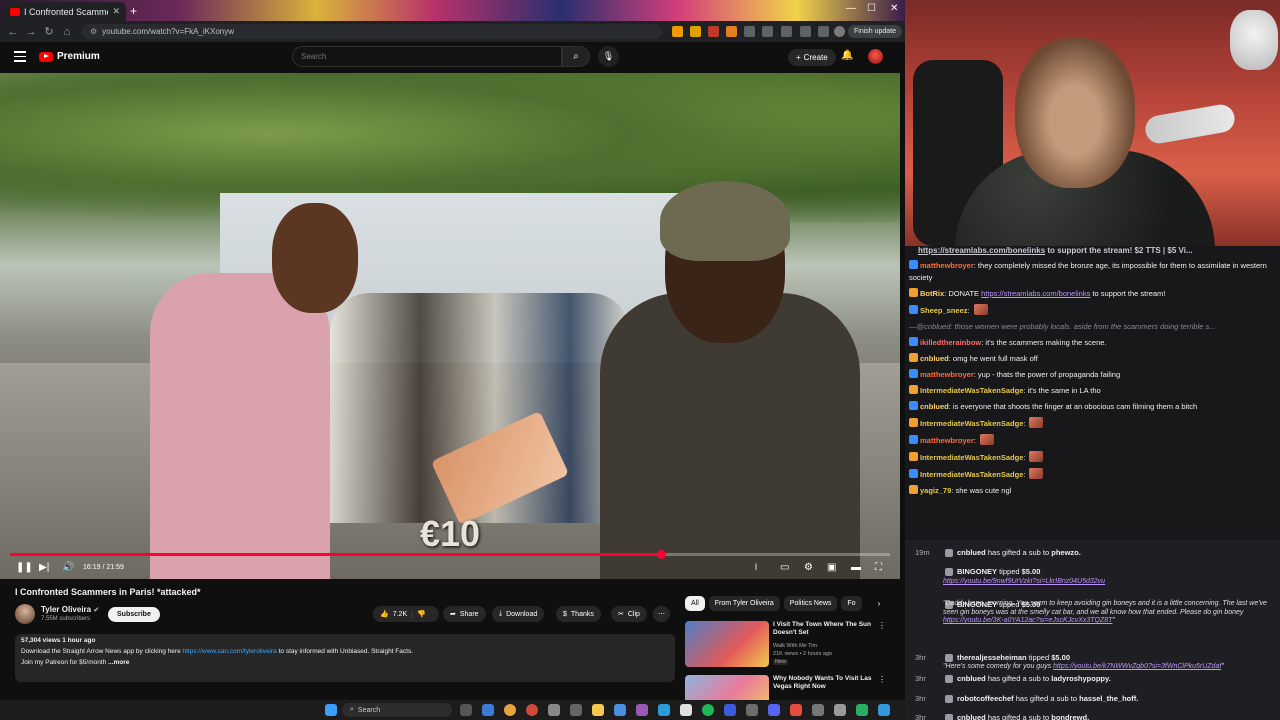 The height and width of the screenshot is (720, 1280). I want to click on alert-username: BINGONEY, so click(977, 571).